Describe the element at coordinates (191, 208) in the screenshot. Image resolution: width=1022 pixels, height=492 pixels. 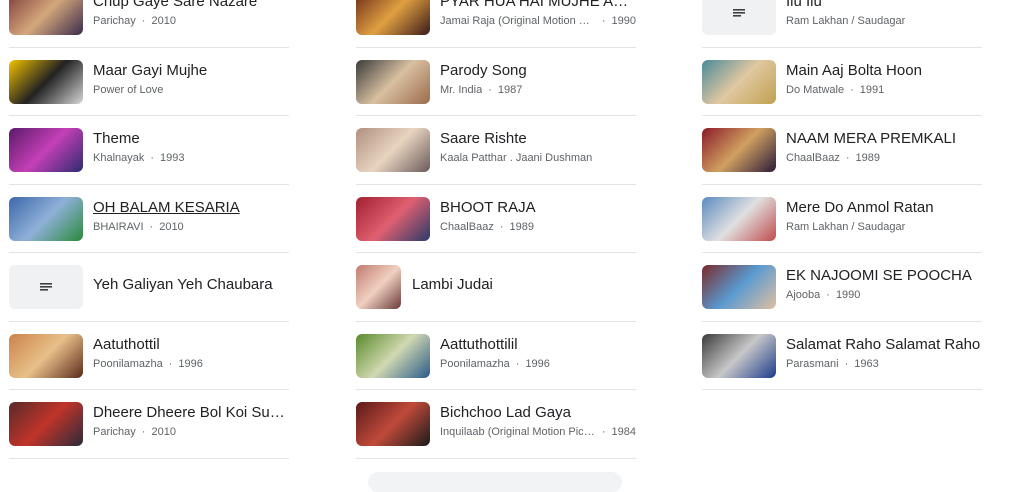
I see `song-title: OH BALAM KESARIA` at that location.